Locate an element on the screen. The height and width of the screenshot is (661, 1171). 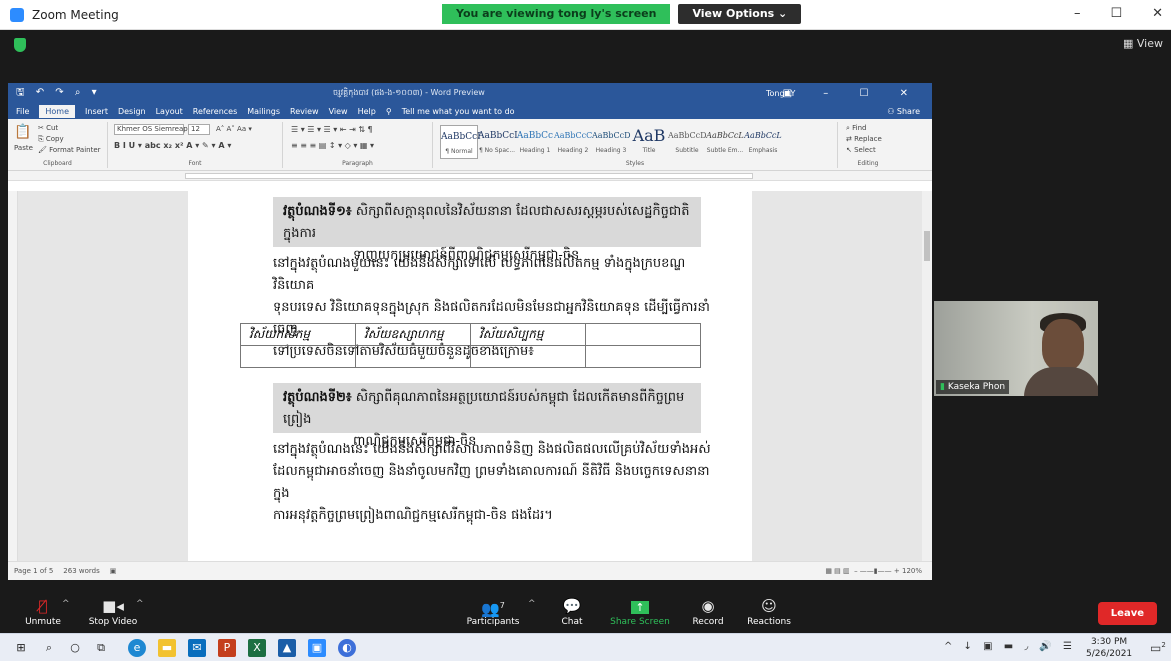
menu-insert: Insert is located at coordinates (96, 111).